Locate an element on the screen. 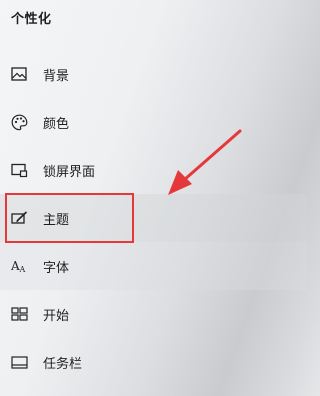 This screenshot has height=396, width=320. nav-item-label: 开始 is located at coordinates (56, 316).